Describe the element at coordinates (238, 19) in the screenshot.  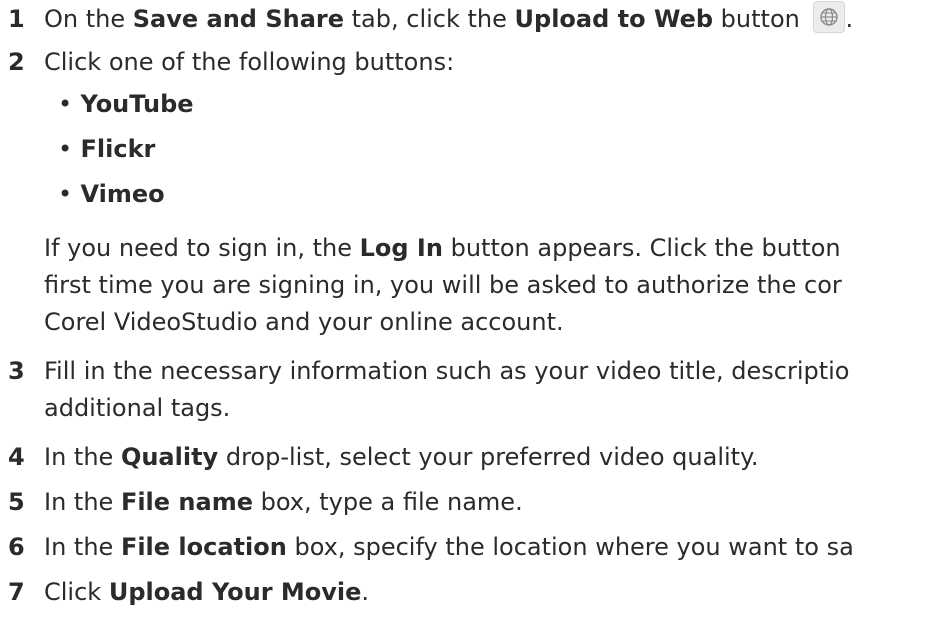
I see `save-and-share-tab-label: Save and Share` at that location.